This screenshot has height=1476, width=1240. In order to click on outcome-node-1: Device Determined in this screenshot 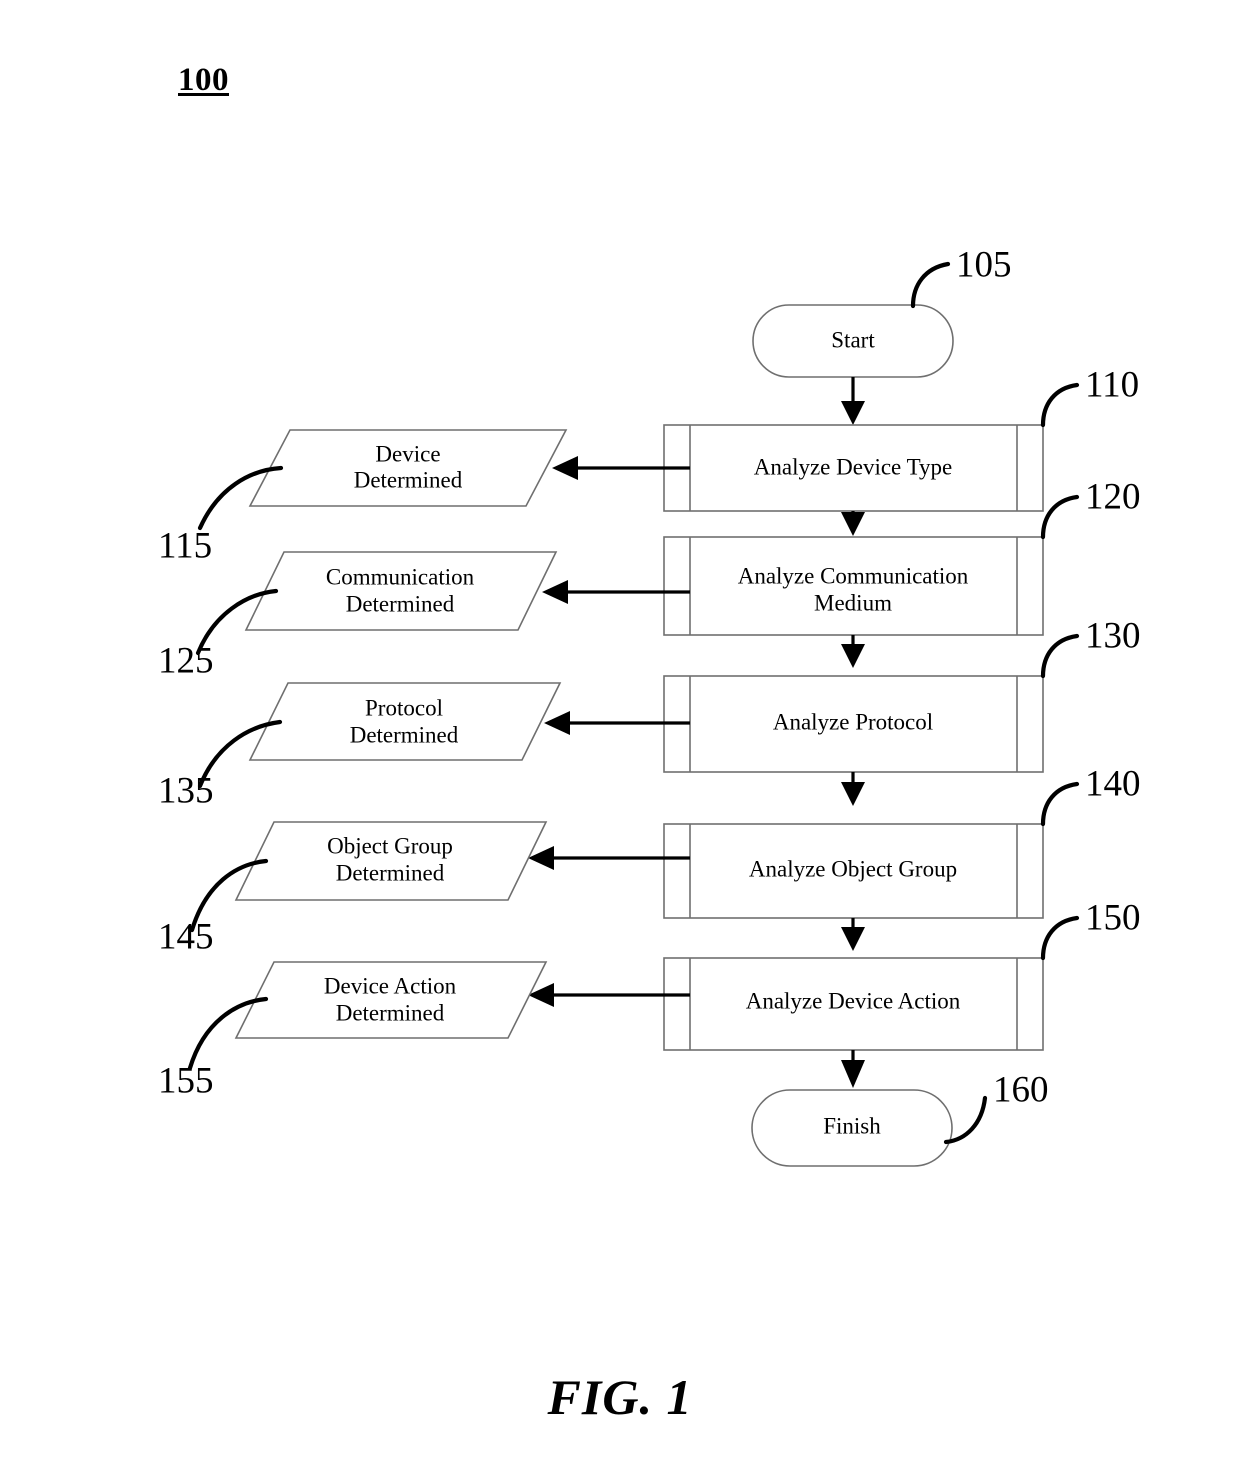, I will do `click(408, 468)`.